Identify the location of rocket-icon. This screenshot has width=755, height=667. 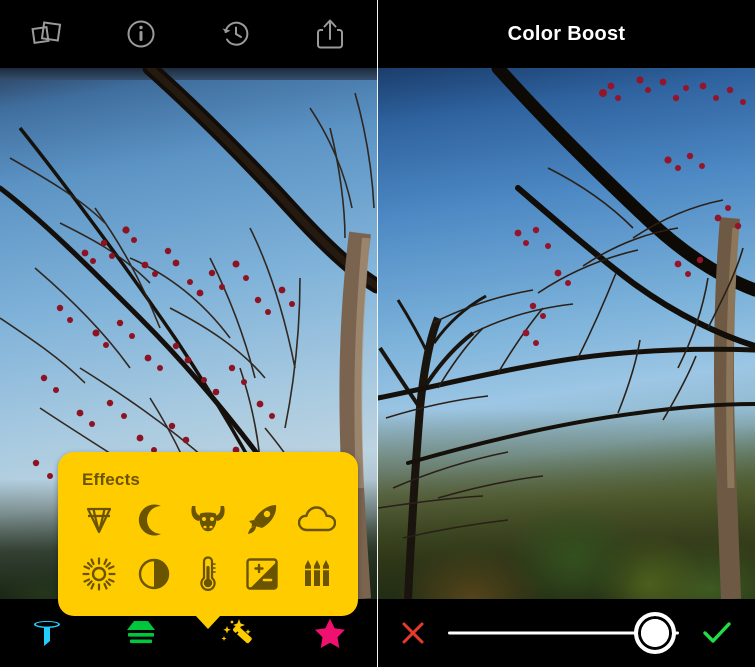
(262, 520).